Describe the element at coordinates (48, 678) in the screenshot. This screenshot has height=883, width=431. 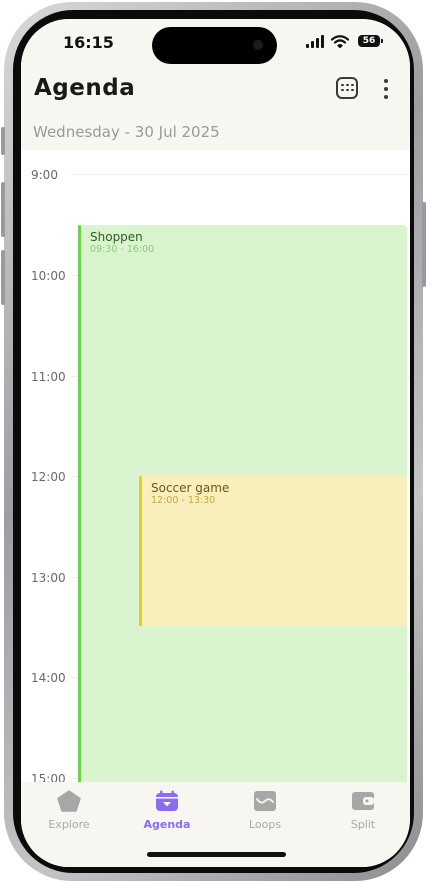
I see `hour-label: 14:00` at that location.